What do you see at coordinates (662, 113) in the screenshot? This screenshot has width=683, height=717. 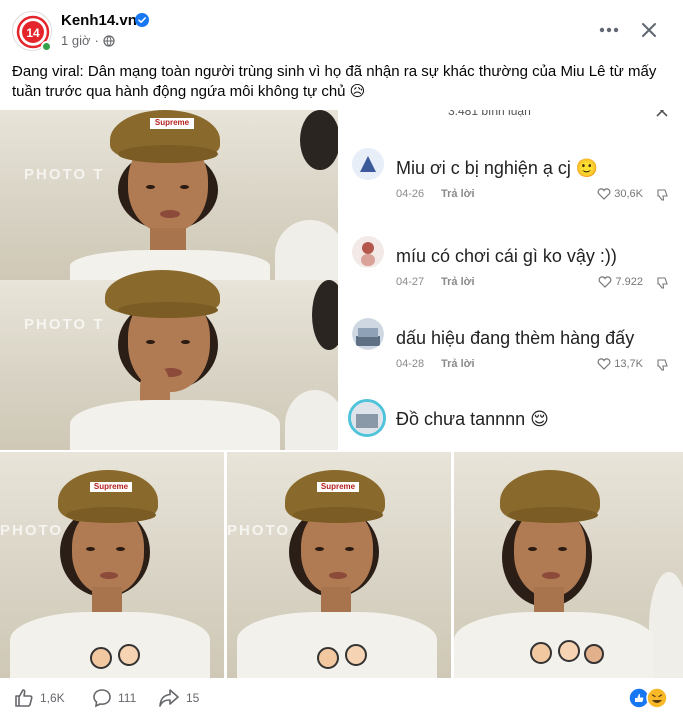 I see `close-comments-icon` at bounding box center [662, 113].